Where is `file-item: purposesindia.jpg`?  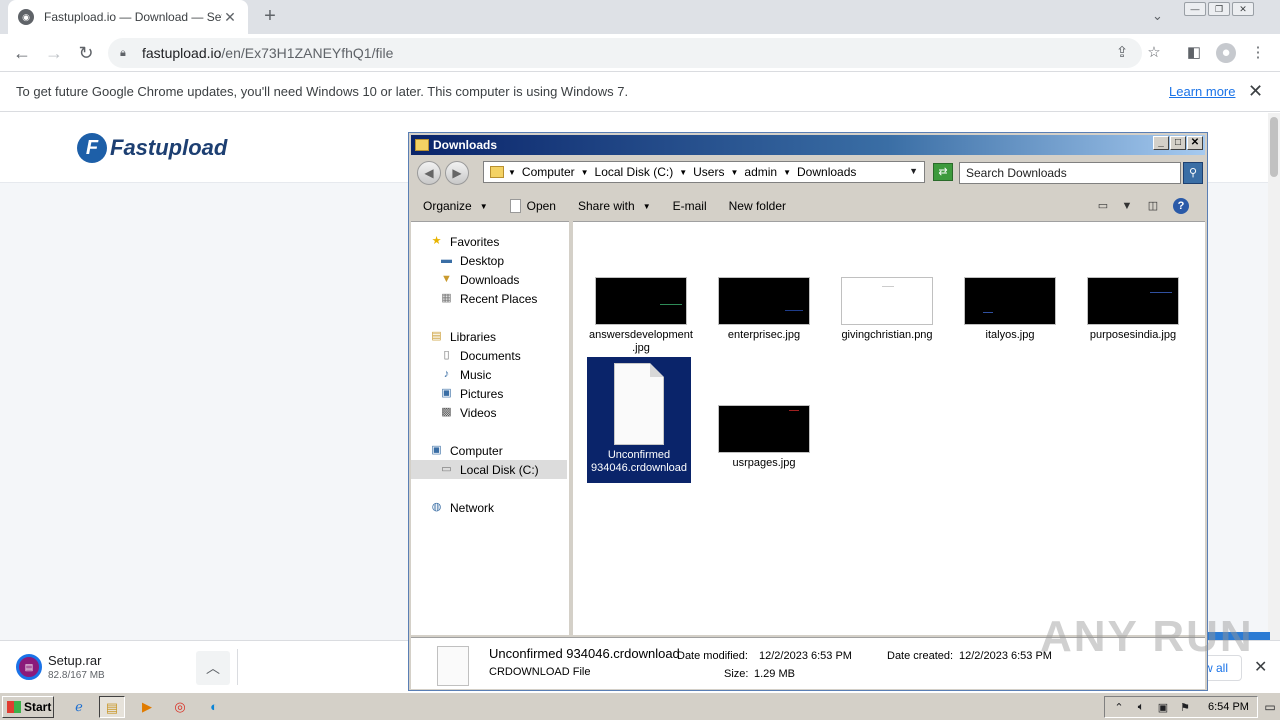 file-item: purposesindia.jpg is located at coordinates (1133, 309).